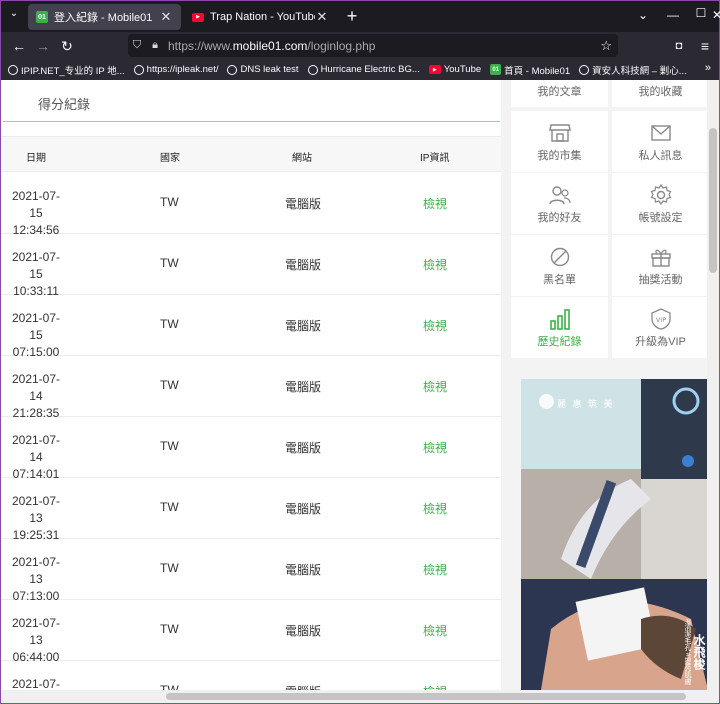 The height and width of the screenshot is (704, 720). Describe the element at coordinates (660, 257) in the screenshot. I see `gift-icon` at that location.